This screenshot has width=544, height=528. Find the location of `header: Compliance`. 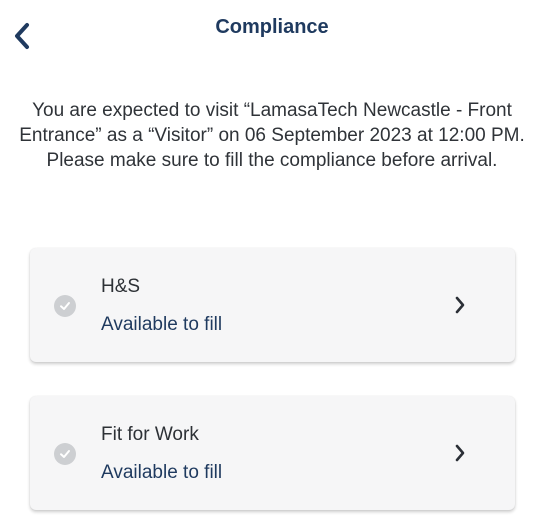

header: Compliance is located at coordinates (272, 31).